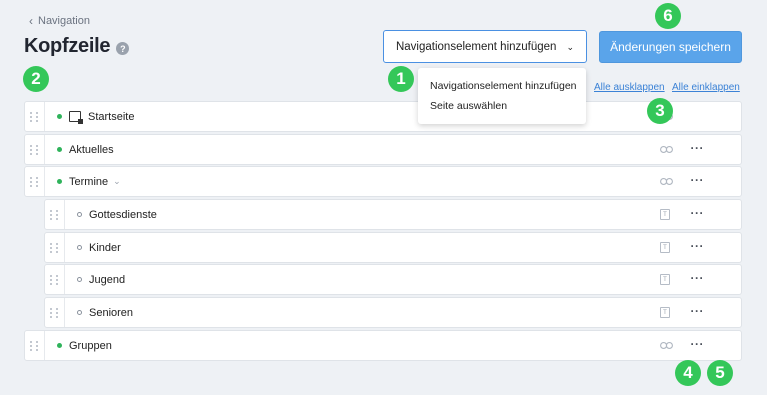  What do you see at coordinates (123, 214) in the screenshot?
I see `nav-item-label: Gottesdienste` at bounding box center [123, 214].